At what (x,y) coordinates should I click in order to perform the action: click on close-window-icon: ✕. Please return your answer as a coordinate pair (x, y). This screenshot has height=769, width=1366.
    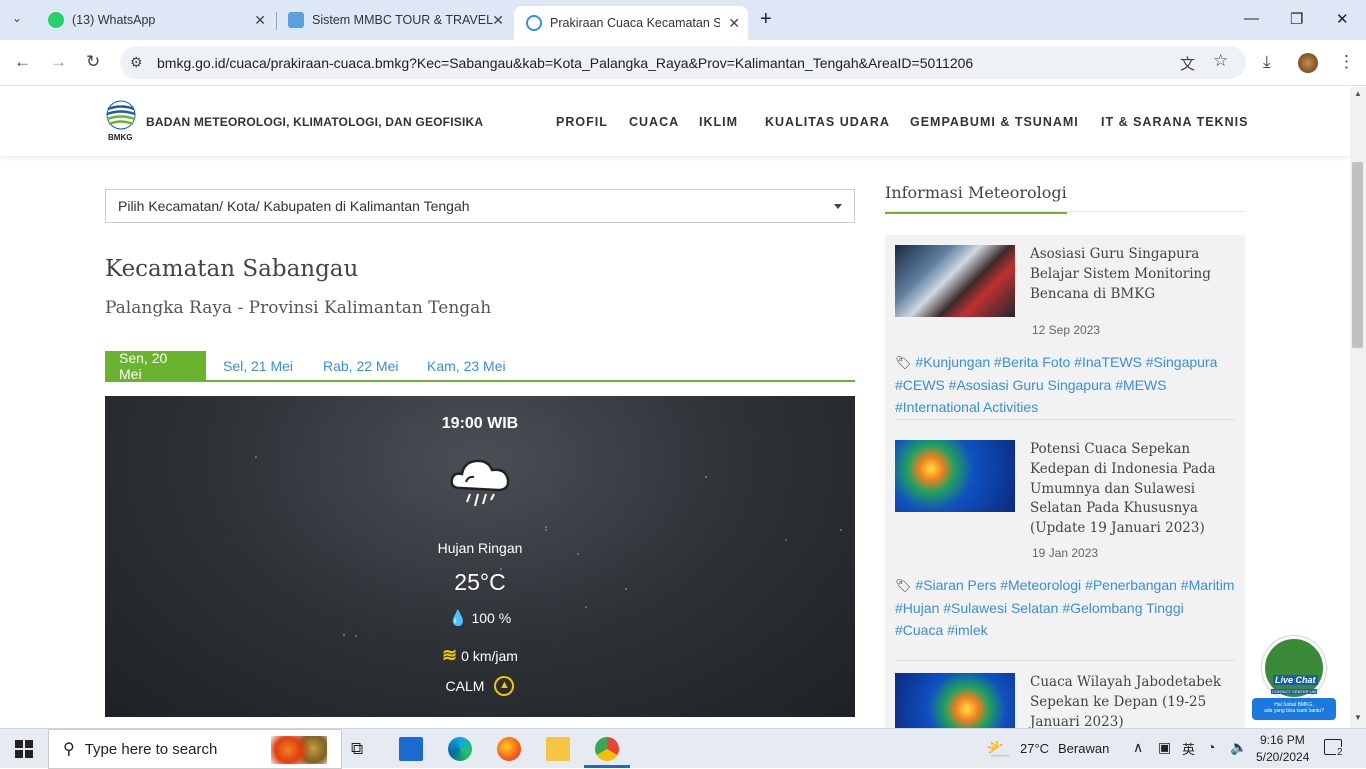
    Looking at the image, I should click on (1342, 19).